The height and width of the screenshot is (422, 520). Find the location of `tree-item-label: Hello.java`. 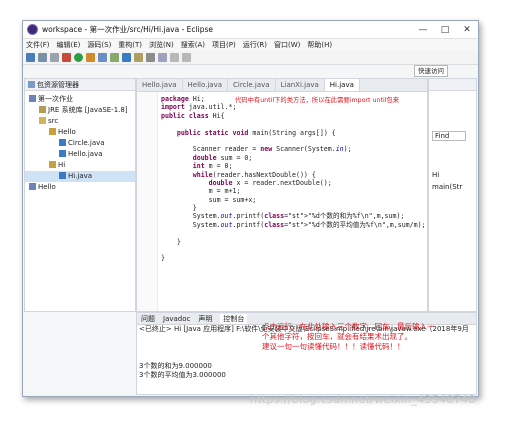

tree-item-label: Hello.java is located at coordinates (85, 154).